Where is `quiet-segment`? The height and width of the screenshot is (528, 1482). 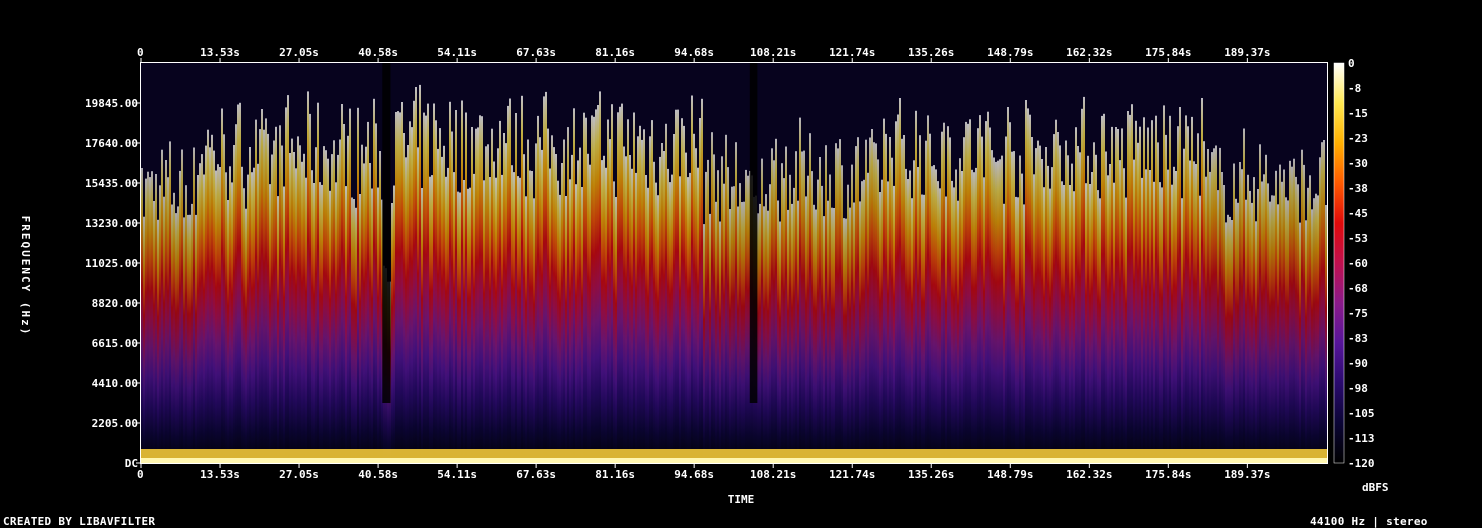 quiet-segment is located at coordinates (386, 233).